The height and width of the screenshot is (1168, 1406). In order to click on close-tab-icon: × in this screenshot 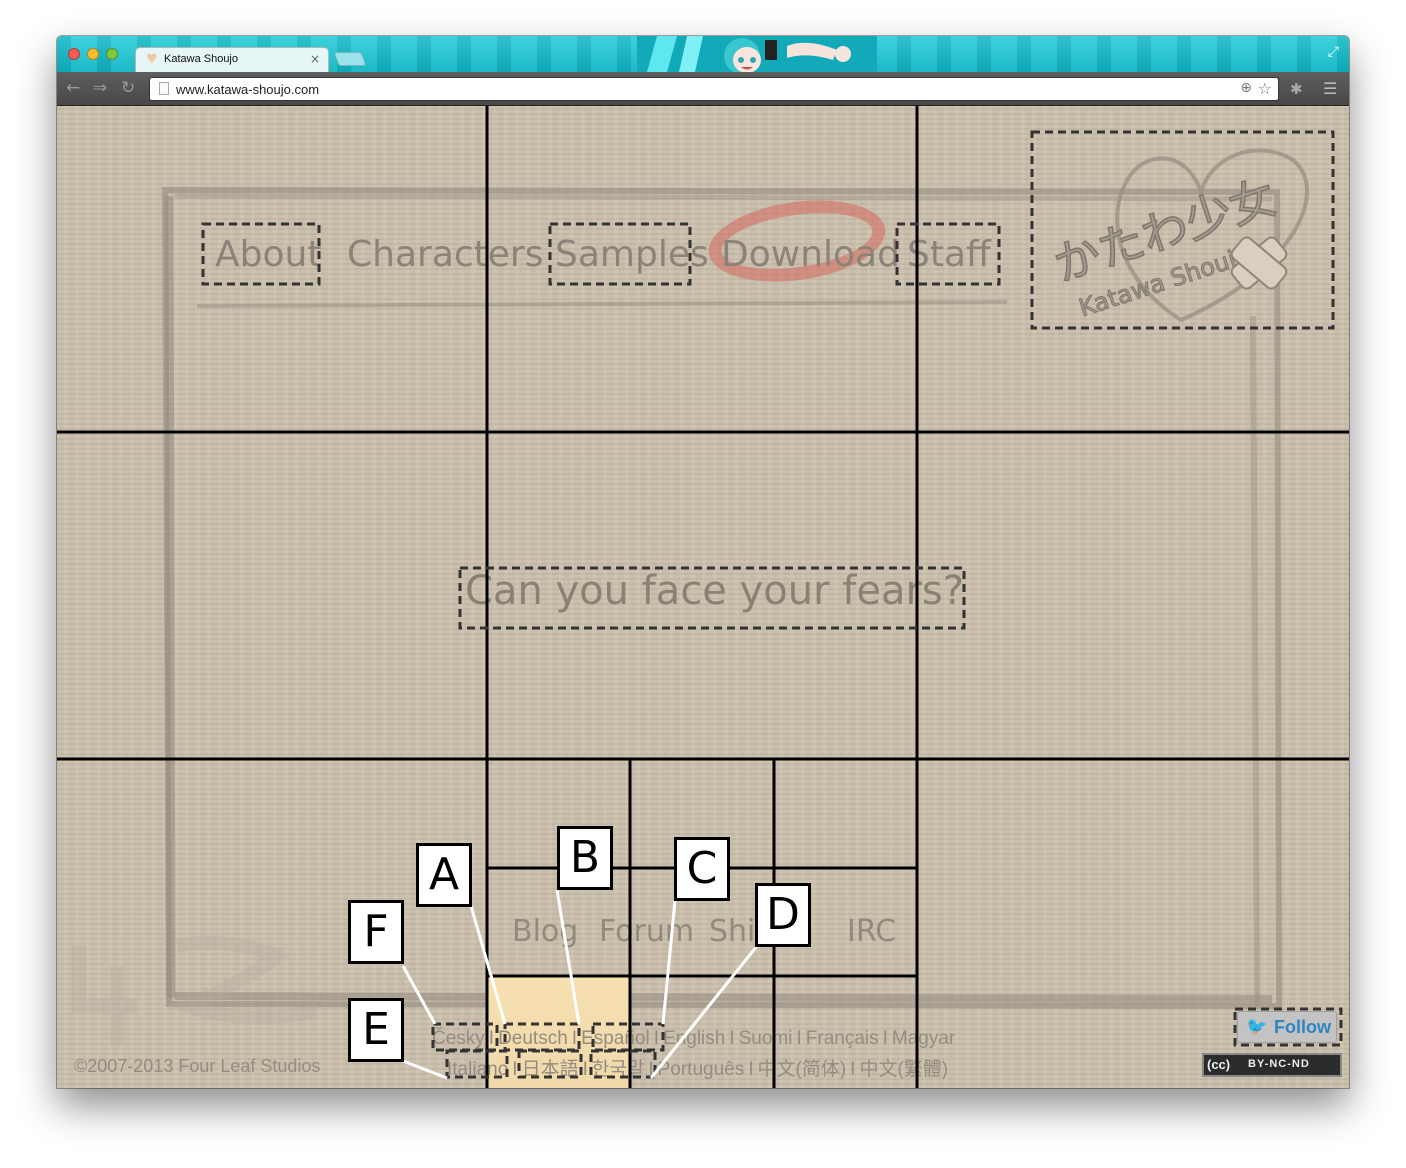, I will do `click(315, 59)`.